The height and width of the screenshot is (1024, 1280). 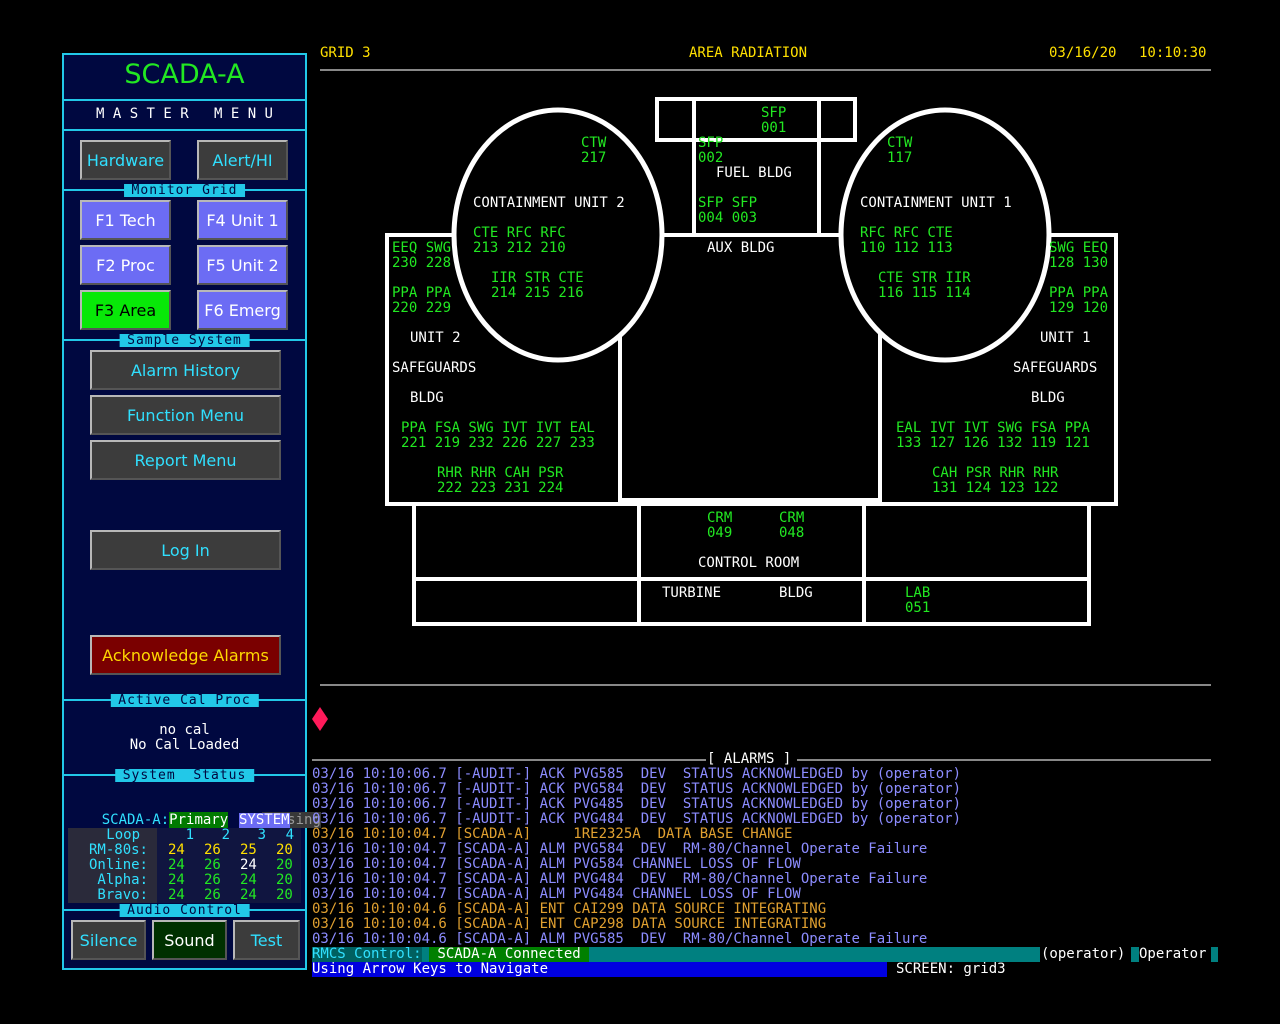 I want to click on rm80s-loop4: 20, so click(x=284, y=850).